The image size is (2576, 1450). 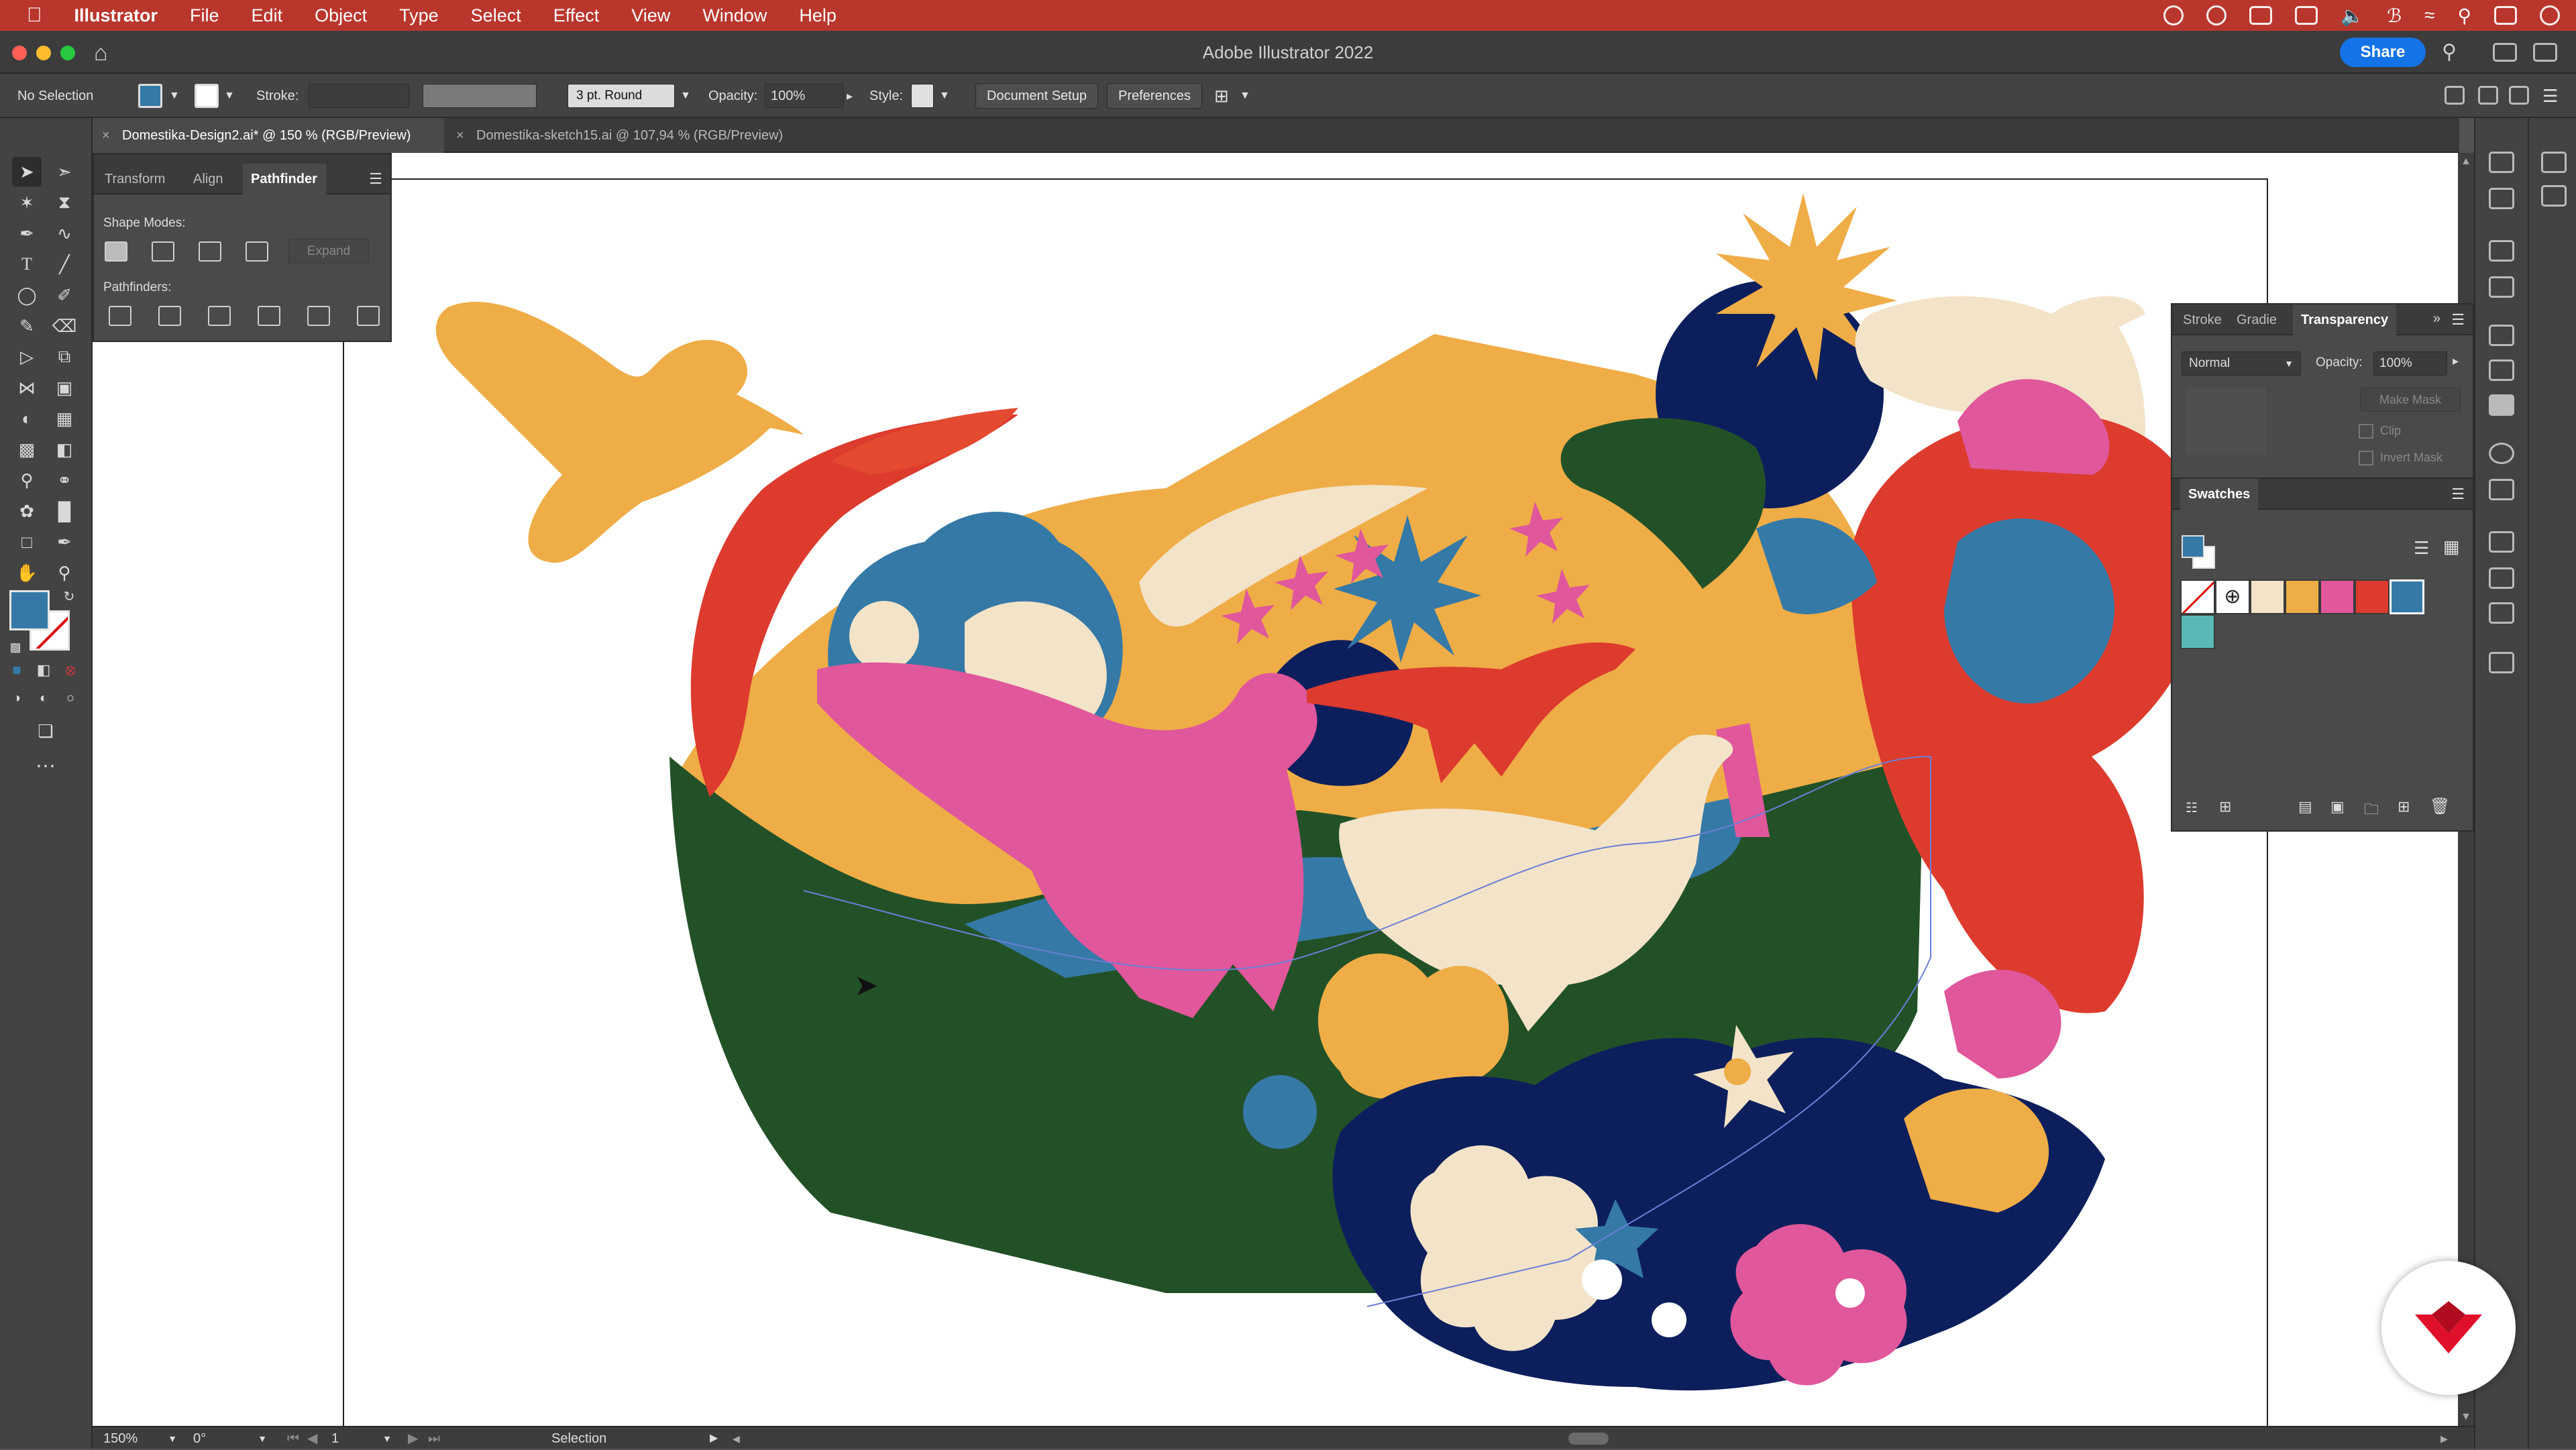 What do you see at coordinates (27, 326) in the screenshot?
I see `pencil-tool-icon: ✎` at bounding box center [27, 326].